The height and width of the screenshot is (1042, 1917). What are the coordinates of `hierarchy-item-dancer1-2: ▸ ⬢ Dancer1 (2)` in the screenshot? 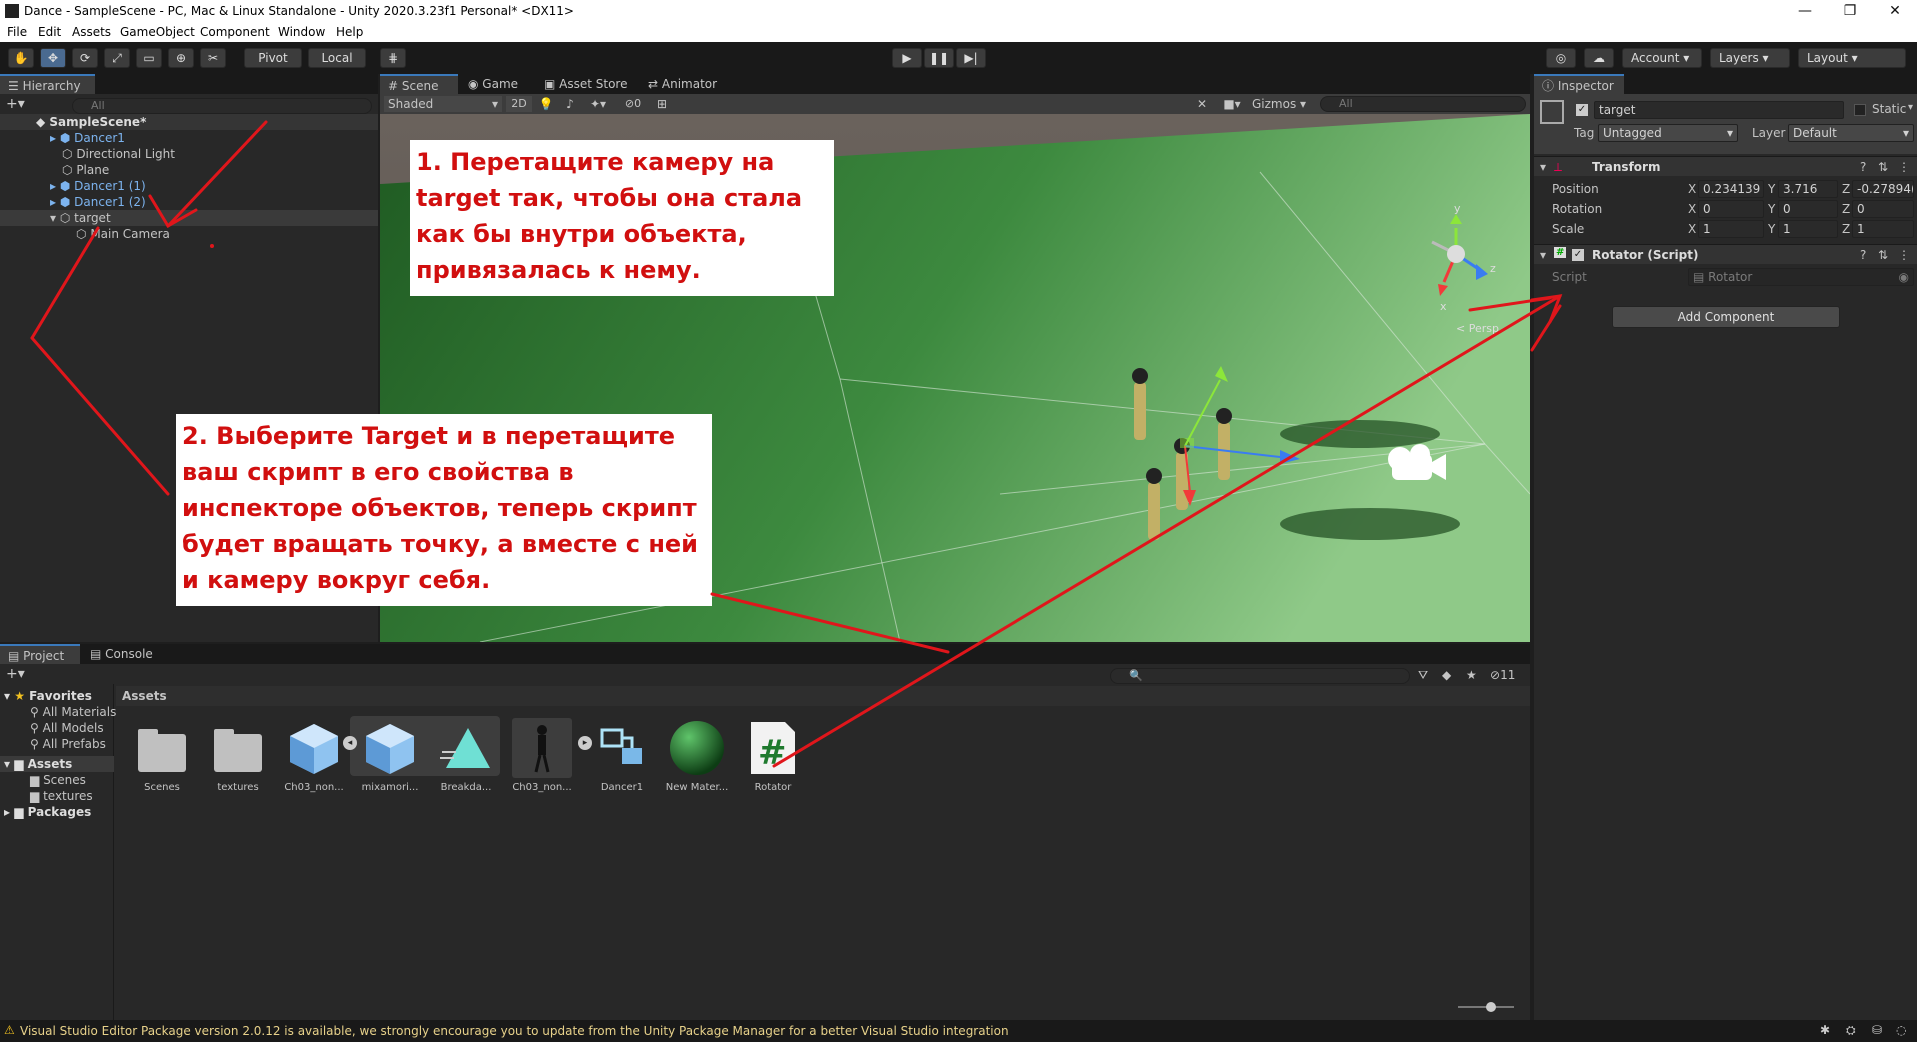 It's located at (98, 202).